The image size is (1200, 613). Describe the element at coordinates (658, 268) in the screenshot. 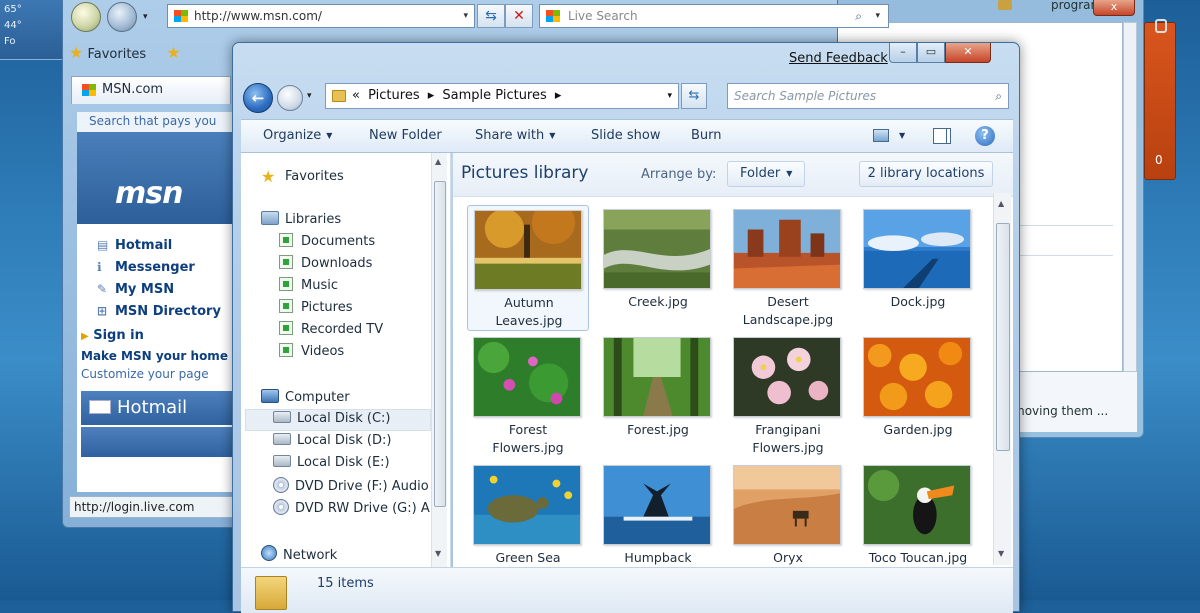

I see `file-tile: Creek.jpg` at that location.